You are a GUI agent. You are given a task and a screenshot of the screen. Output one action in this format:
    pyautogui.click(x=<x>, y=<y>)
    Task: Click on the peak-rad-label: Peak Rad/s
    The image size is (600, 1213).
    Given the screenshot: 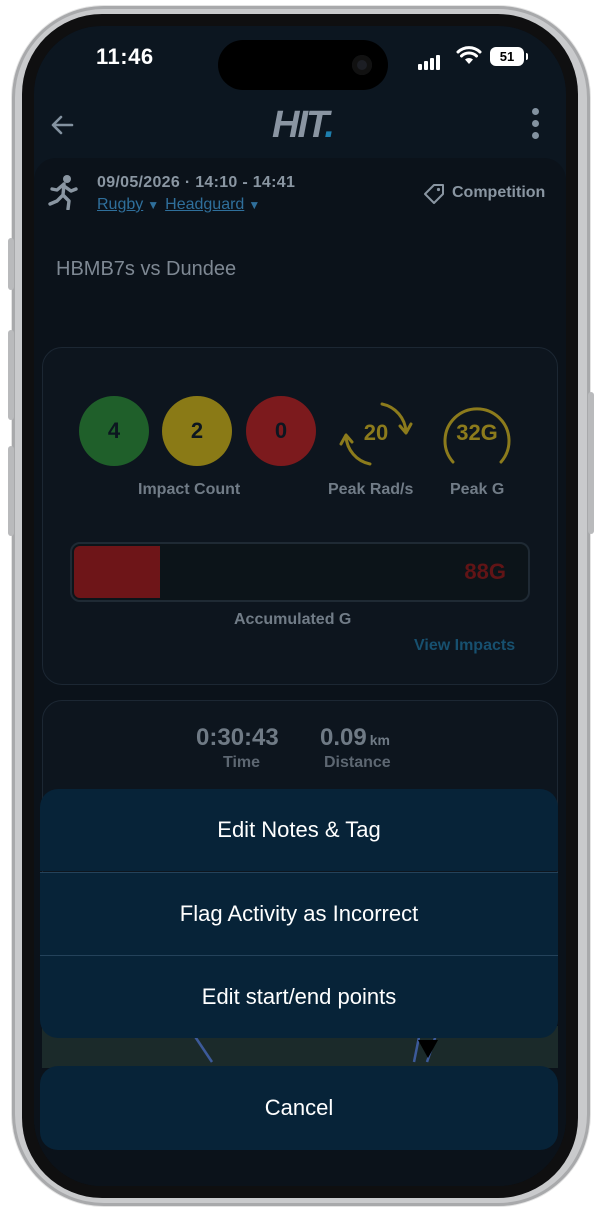 What is the action you would take?
    pyautogui.click(x=371, y=489)
    